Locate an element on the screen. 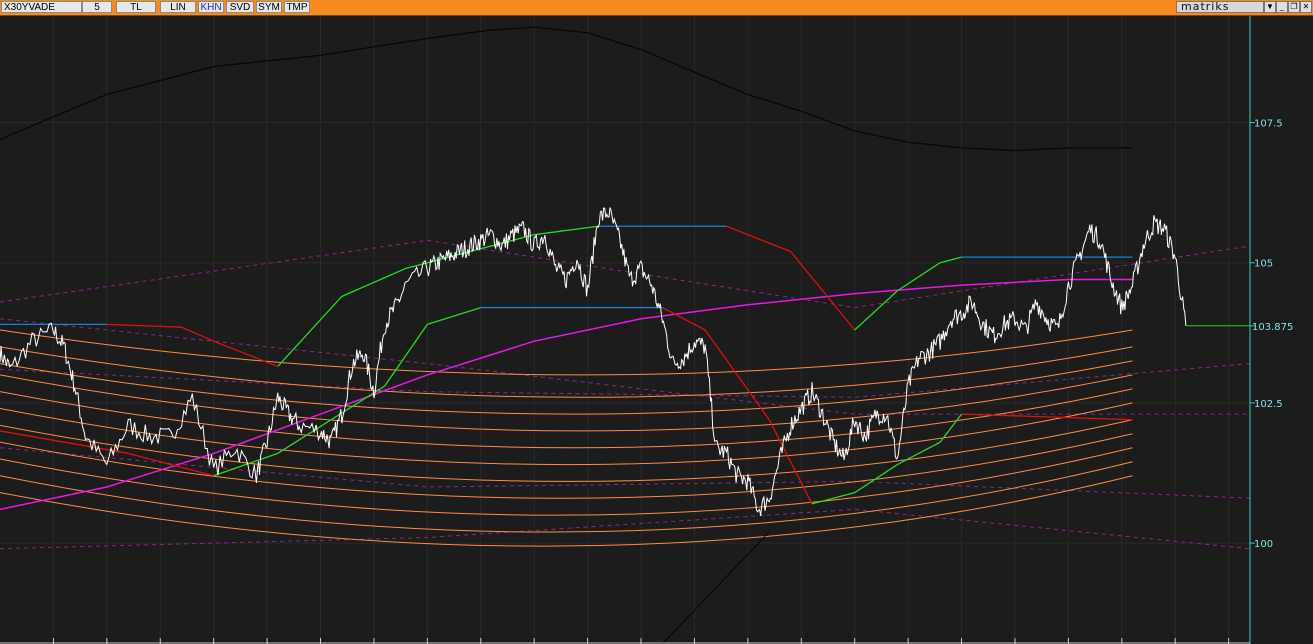 This screenshot has width=1313, height=644. y-tick-label: 100 is located at coordinates (1263, 544).